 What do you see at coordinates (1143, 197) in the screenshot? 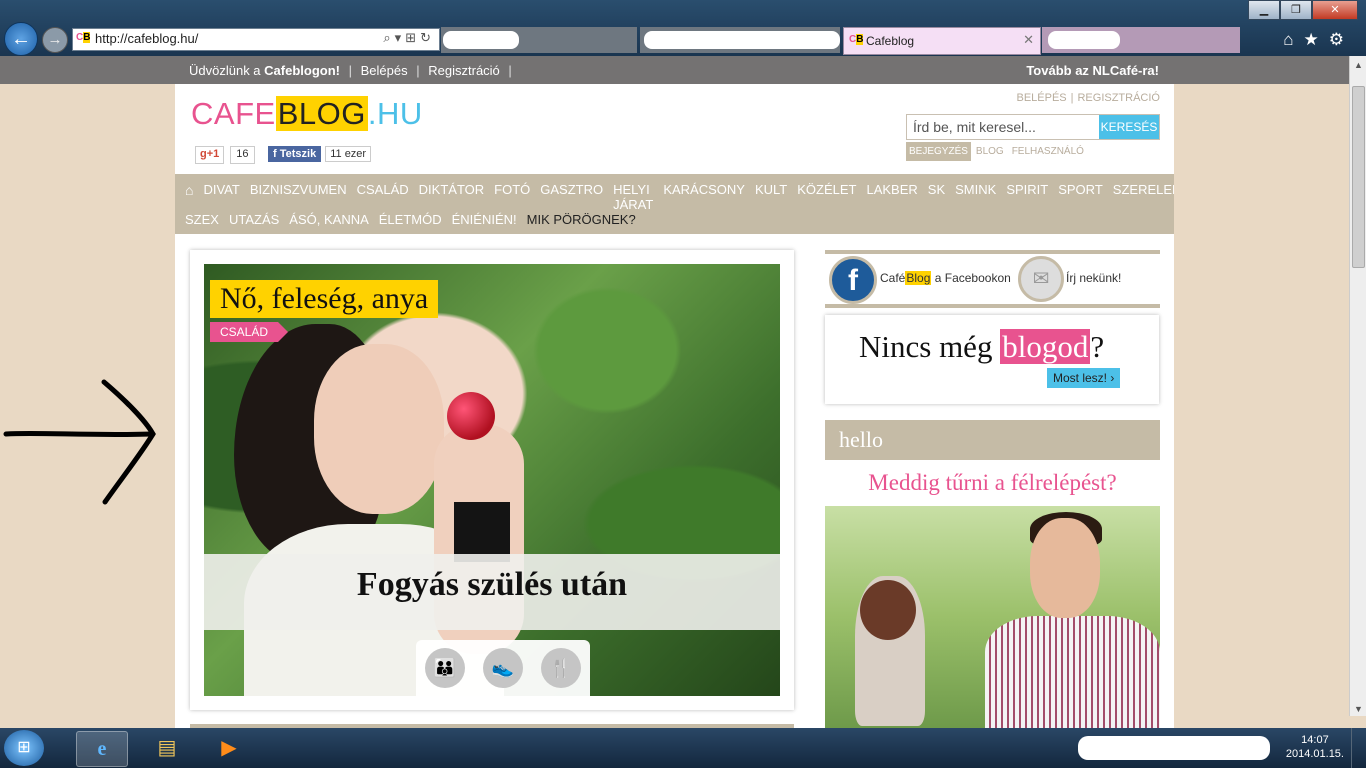
I see `nav-item: SZERELEM` at bounding box center [1143, 197].